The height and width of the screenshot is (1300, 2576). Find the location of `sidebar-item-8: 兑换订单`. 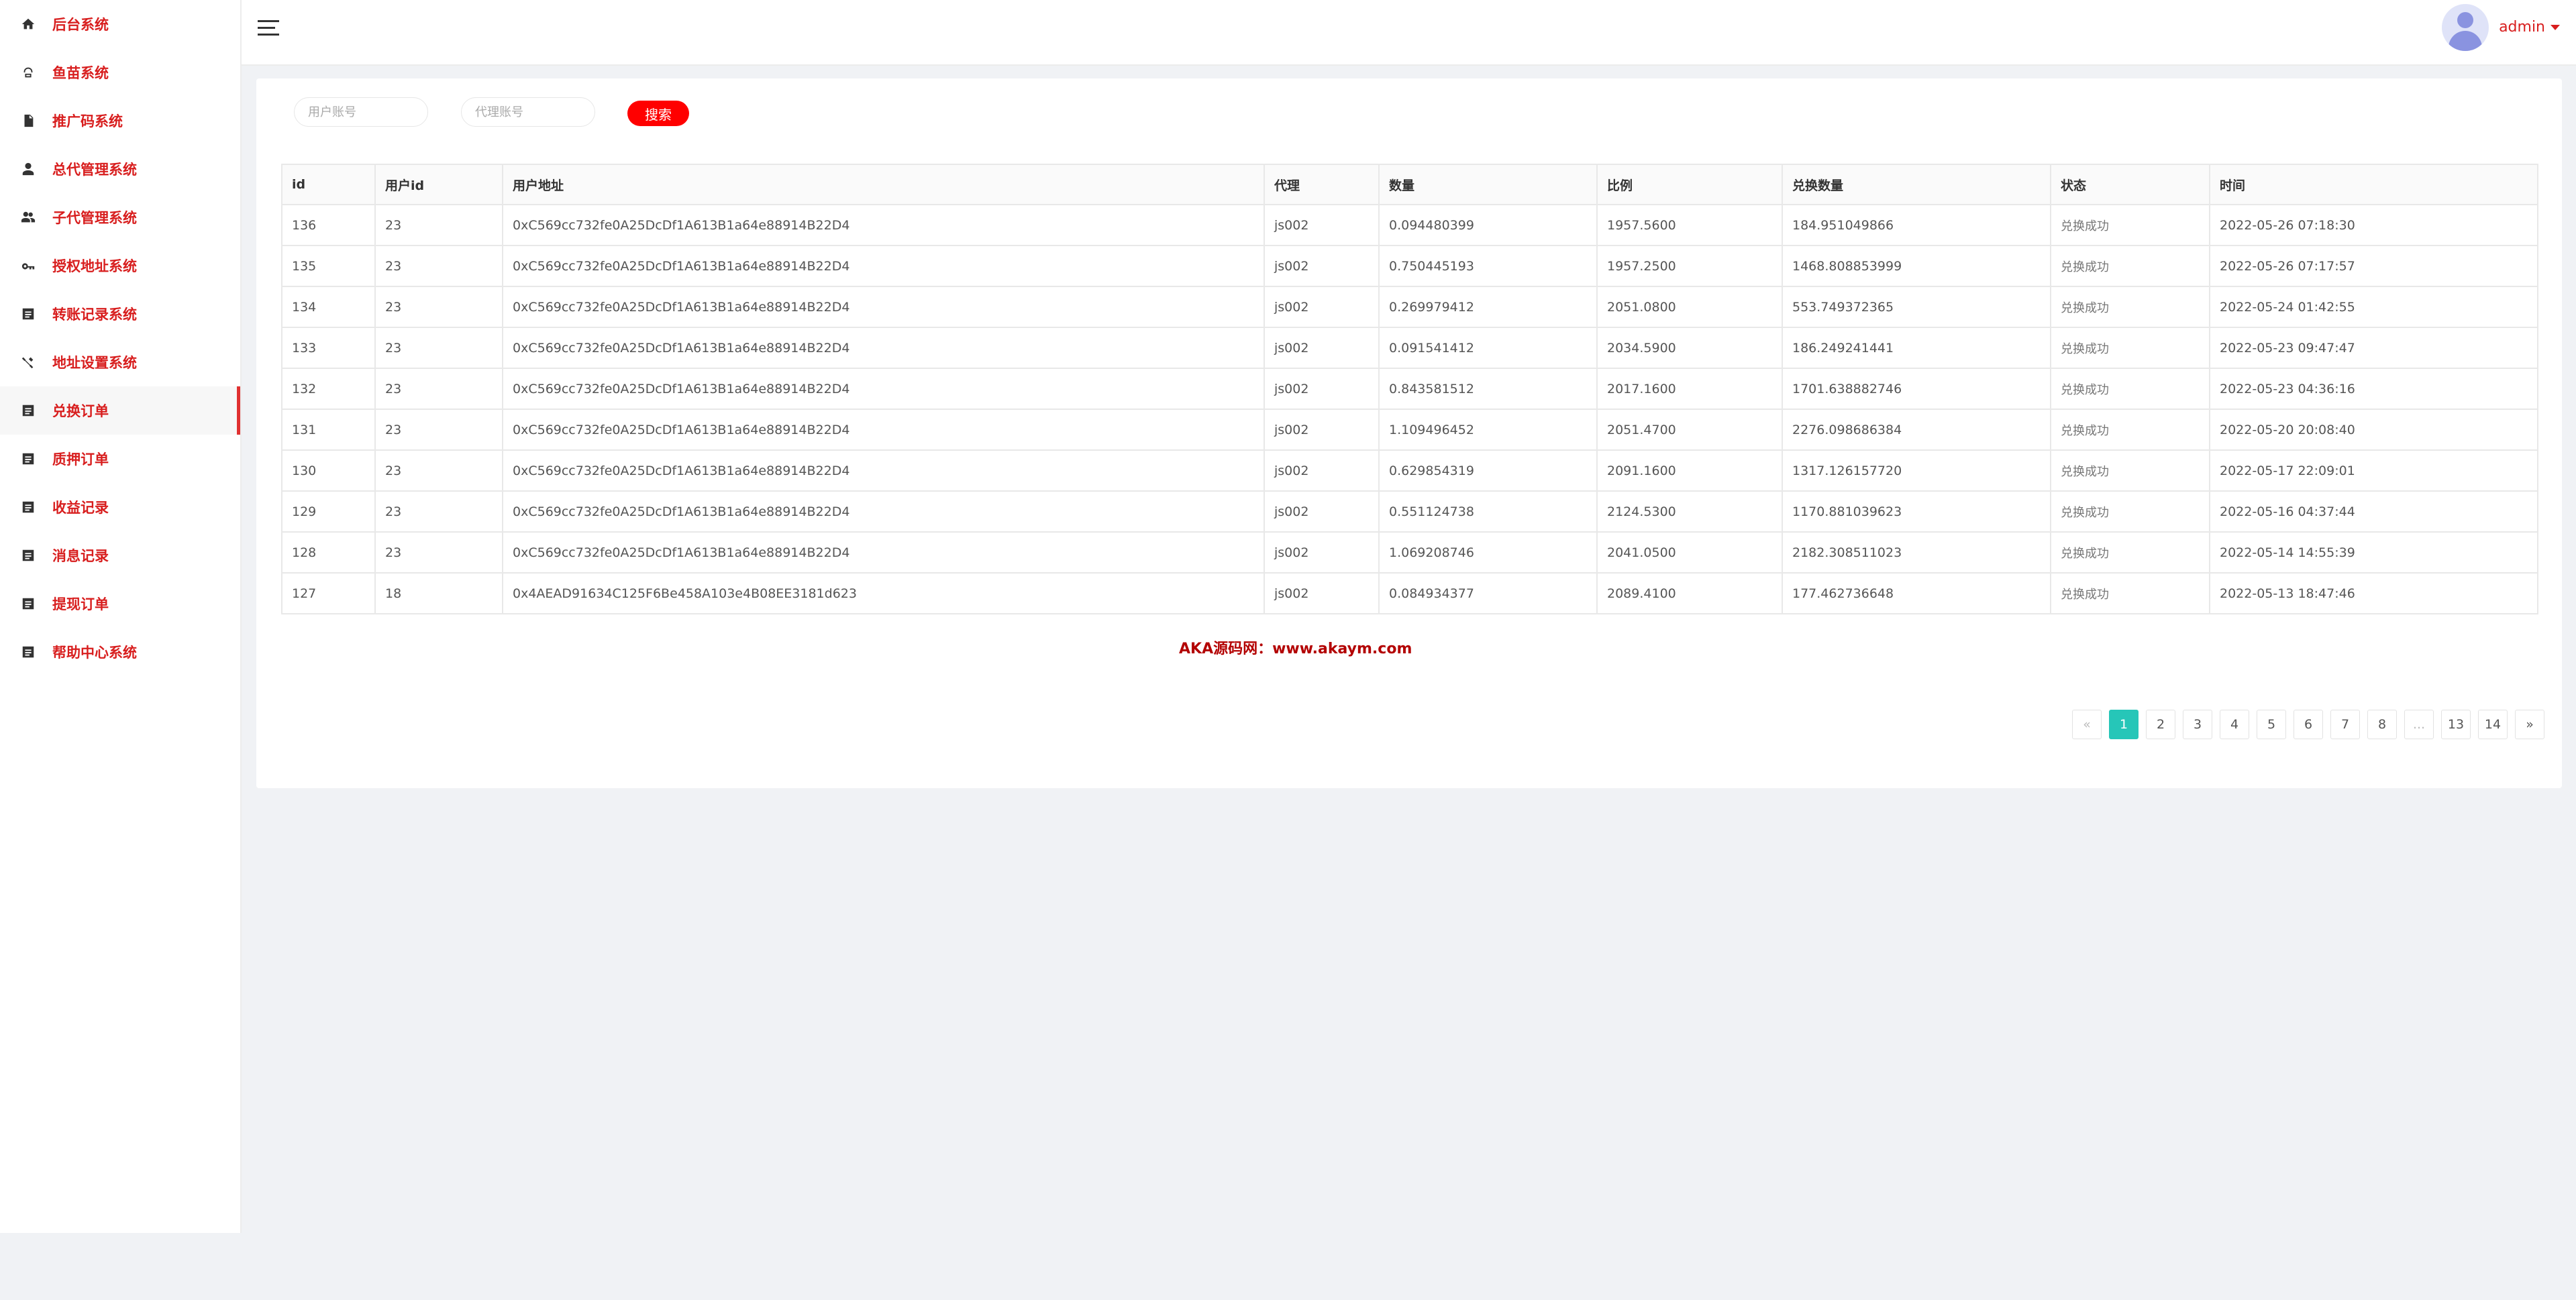

sidebar-item-8: 兑换订单 is located at coordinates (120, 411).